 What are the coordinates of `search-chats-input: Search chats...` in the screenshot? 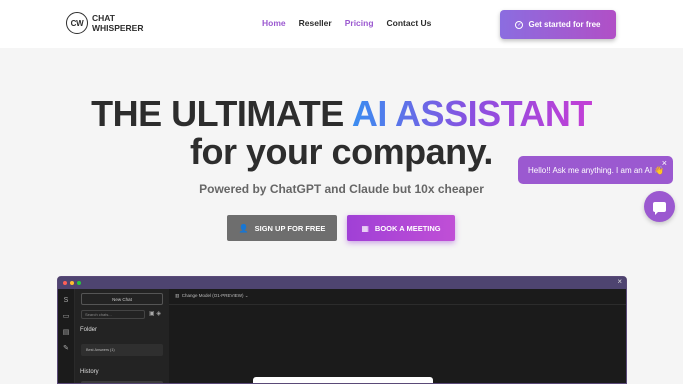 It's located at (113, 314).